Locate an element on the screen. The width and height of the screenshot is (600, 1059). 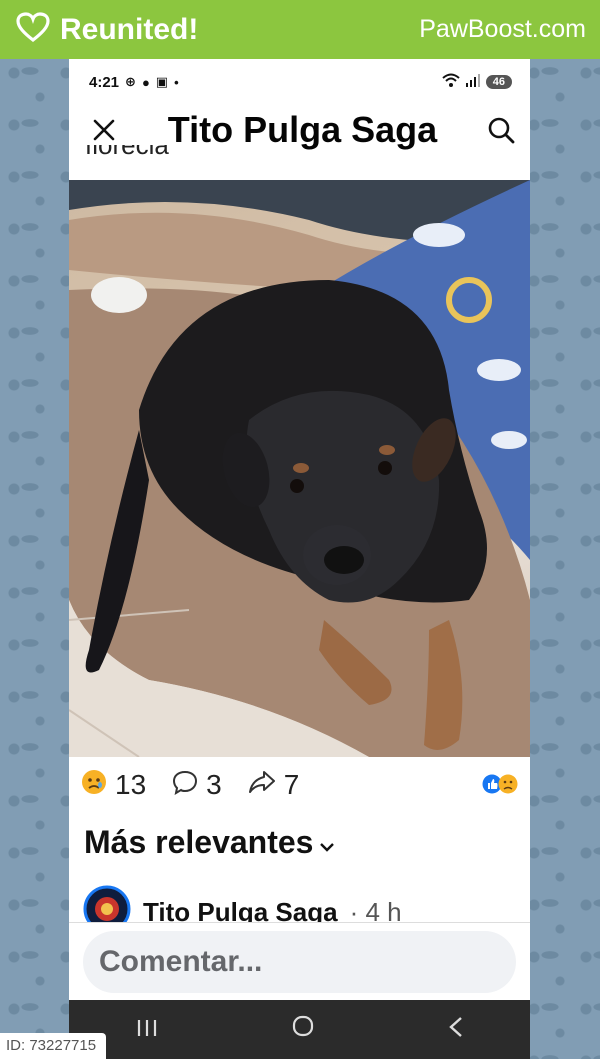
reaction-count-value: 13 is located at coordinates (131, 784).